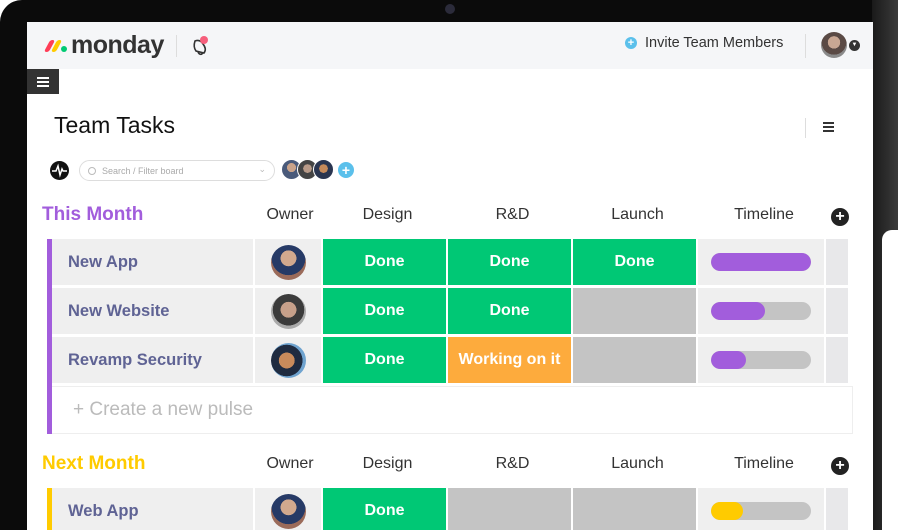 The width and height of the screenshot is (898, 530). What do you see at coordinates (59, 170) in the screenshot?
I see `activity-pulse-icon` at bounding box center [59, 170].